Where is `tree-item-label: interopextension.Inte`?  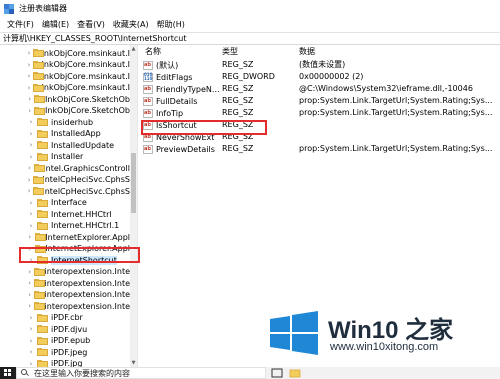 tree-item-label: interopextension.Inte is located at coordinates (87, 294).